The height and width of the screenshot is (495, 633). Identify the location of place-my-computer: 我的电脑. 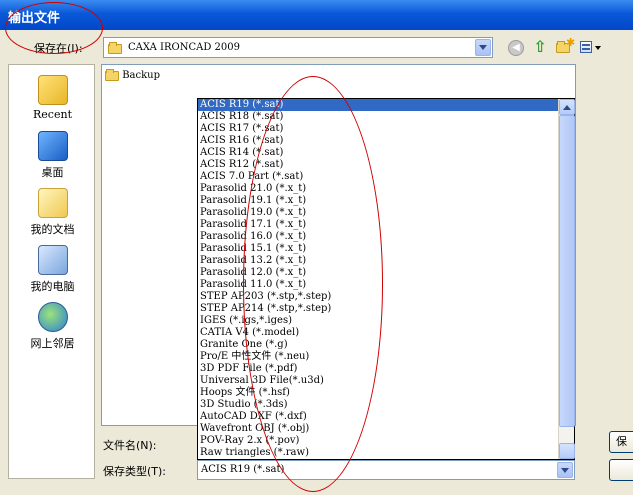
(52, 269).